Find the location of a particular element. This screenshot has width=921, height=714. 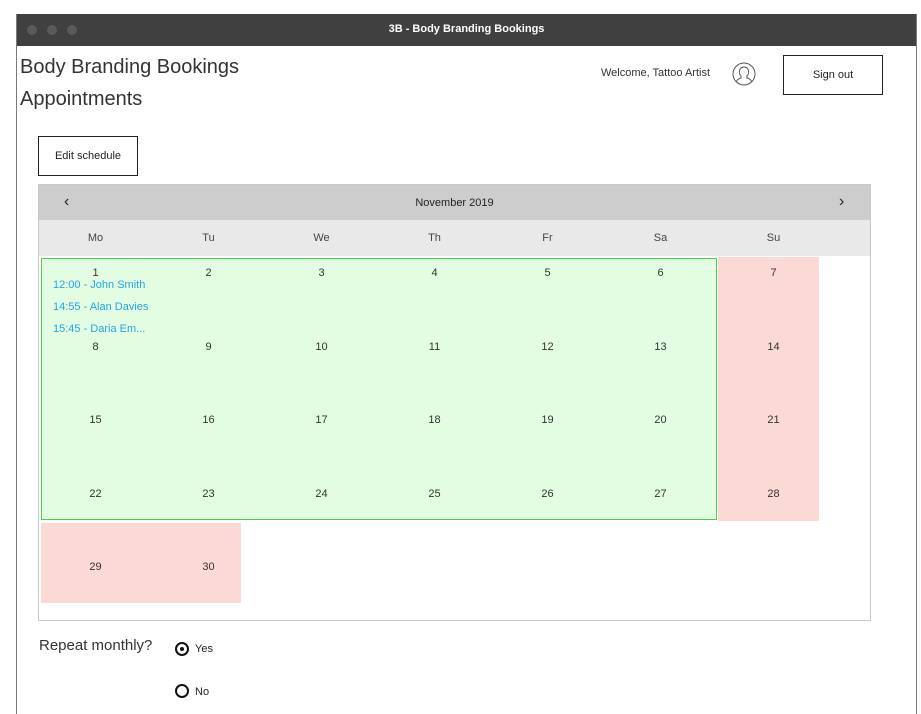

weekday-label: Fr is located at coordinates (547, 238).